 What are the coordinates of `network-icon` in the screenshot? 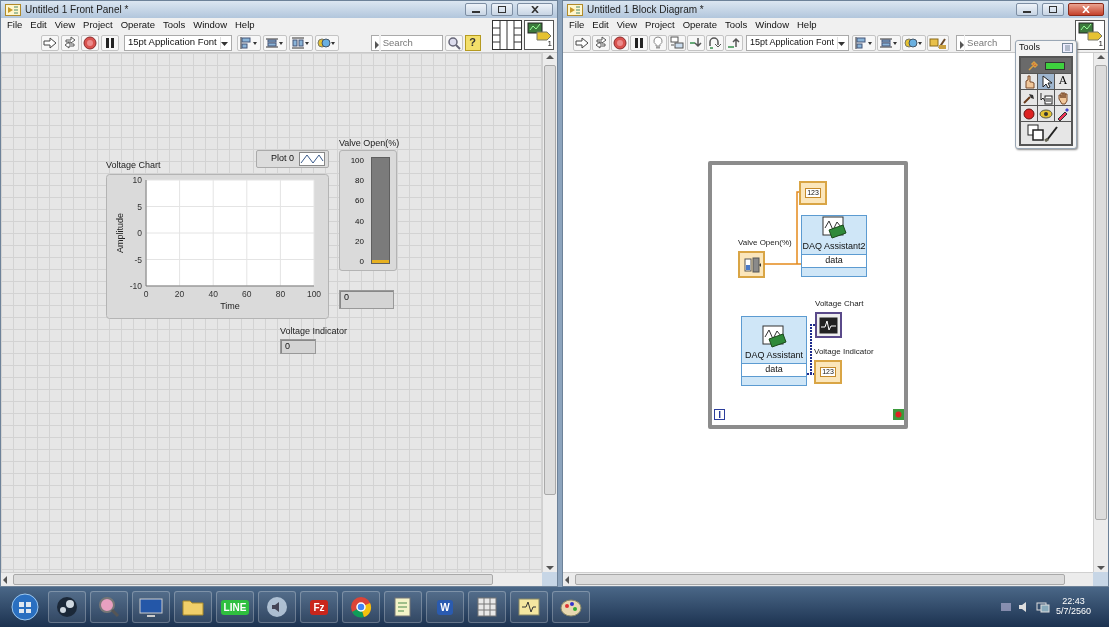 It's located at (1042, 607).